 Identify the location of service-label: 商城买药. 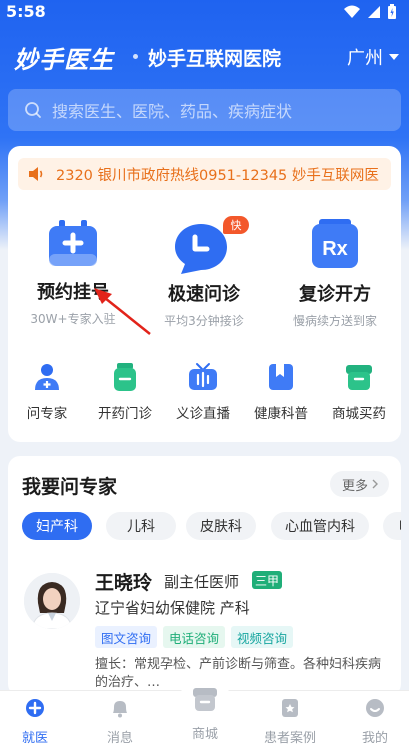
(359, 414).